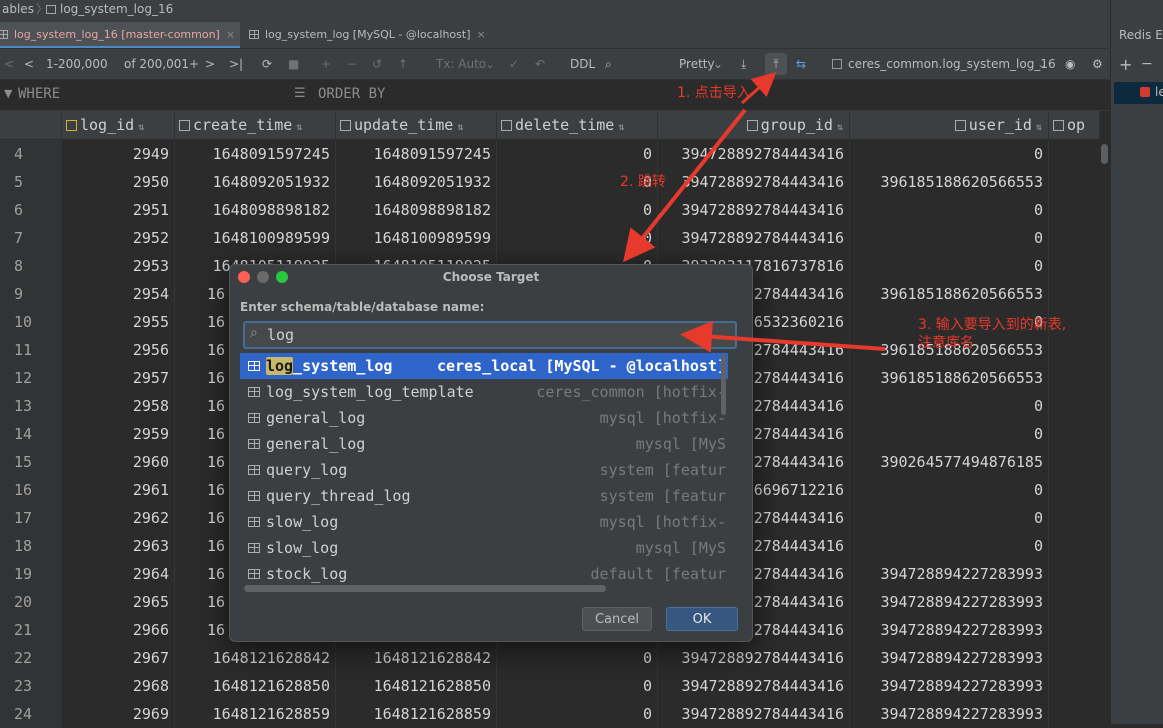 Image resolution: width=1163 pixels, height=728 pixels. Describe the element at coordinates (754, 212) in the screenshot. I see `annotation-arrows` at that location.